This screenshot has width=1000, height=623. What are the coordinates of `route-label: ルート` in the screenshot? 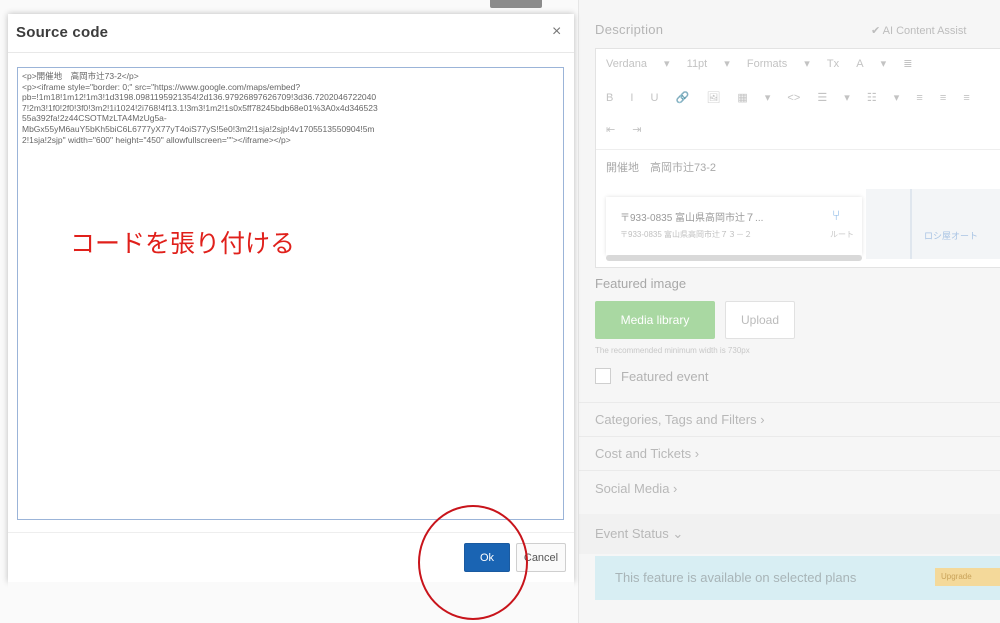 It's located at (842, 234).